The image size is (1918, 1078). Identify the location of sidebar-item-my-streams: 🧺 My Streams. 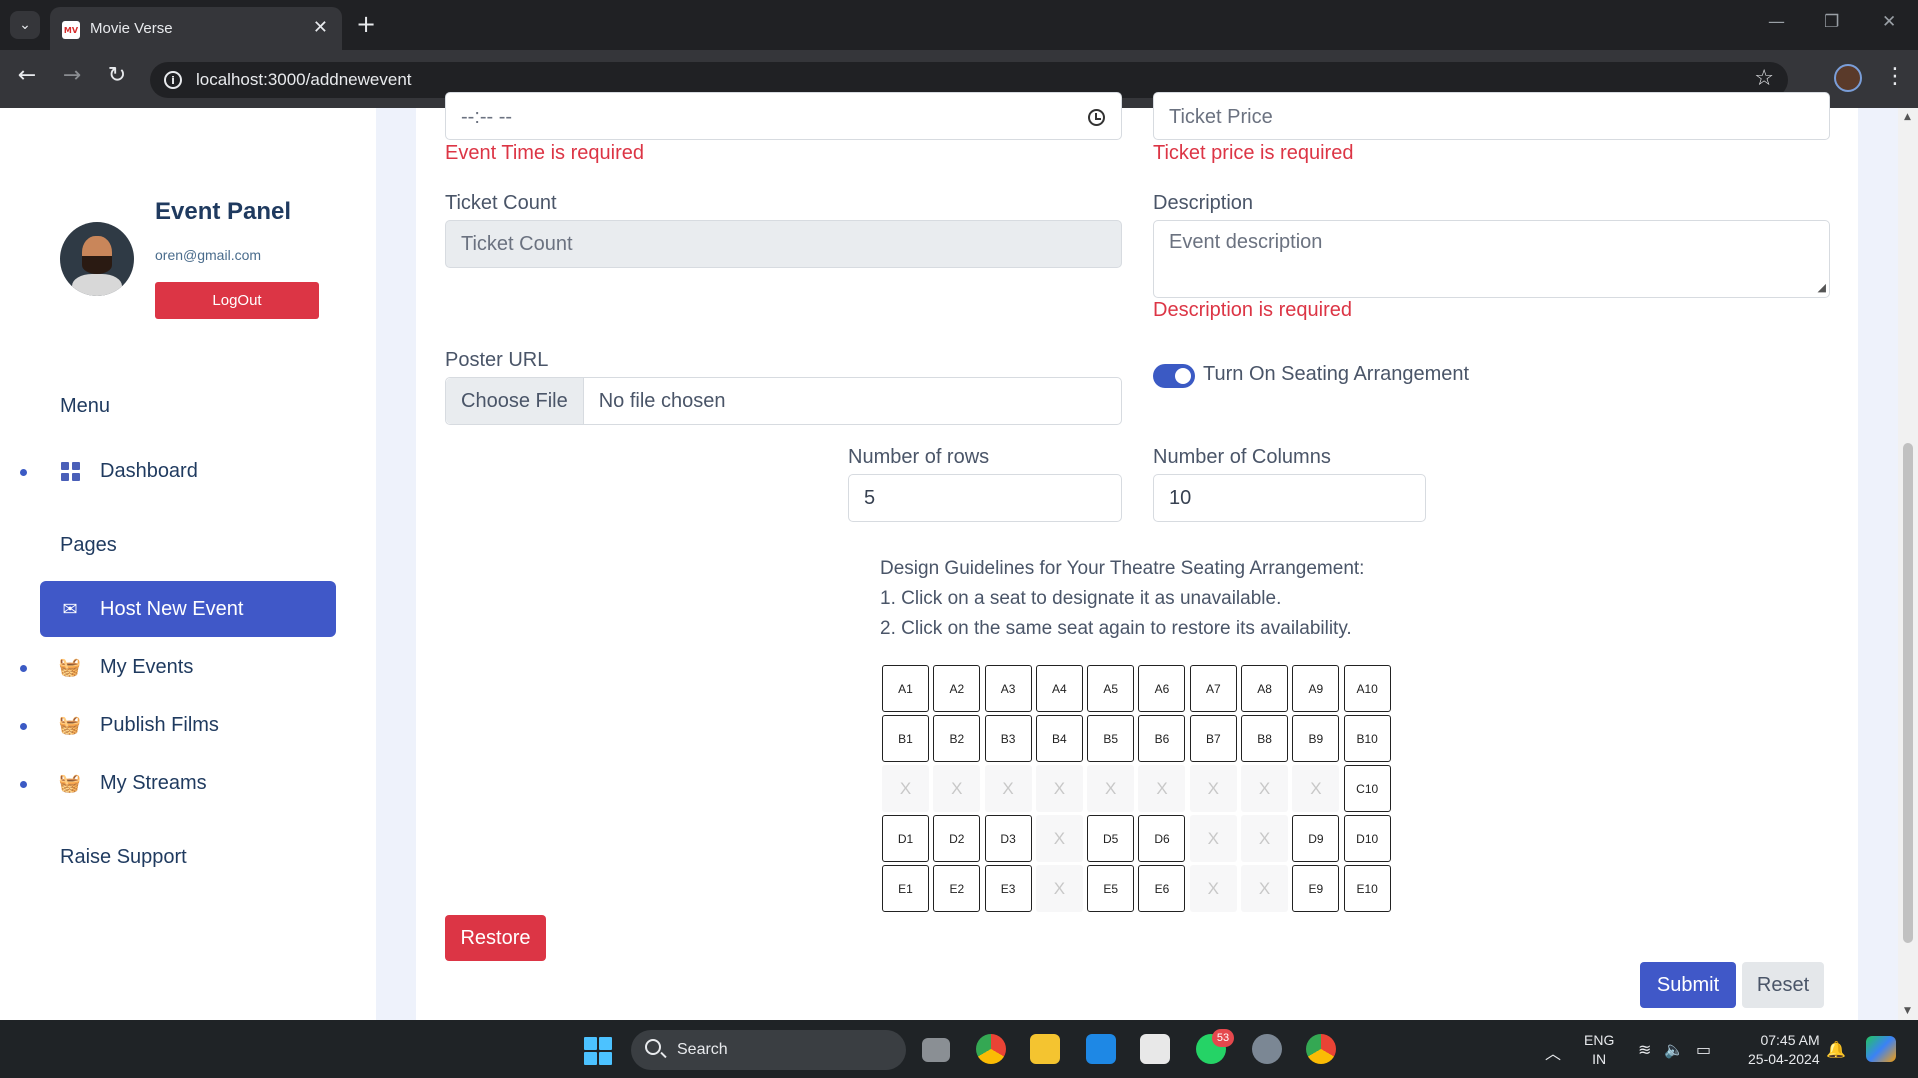
(178, 783).